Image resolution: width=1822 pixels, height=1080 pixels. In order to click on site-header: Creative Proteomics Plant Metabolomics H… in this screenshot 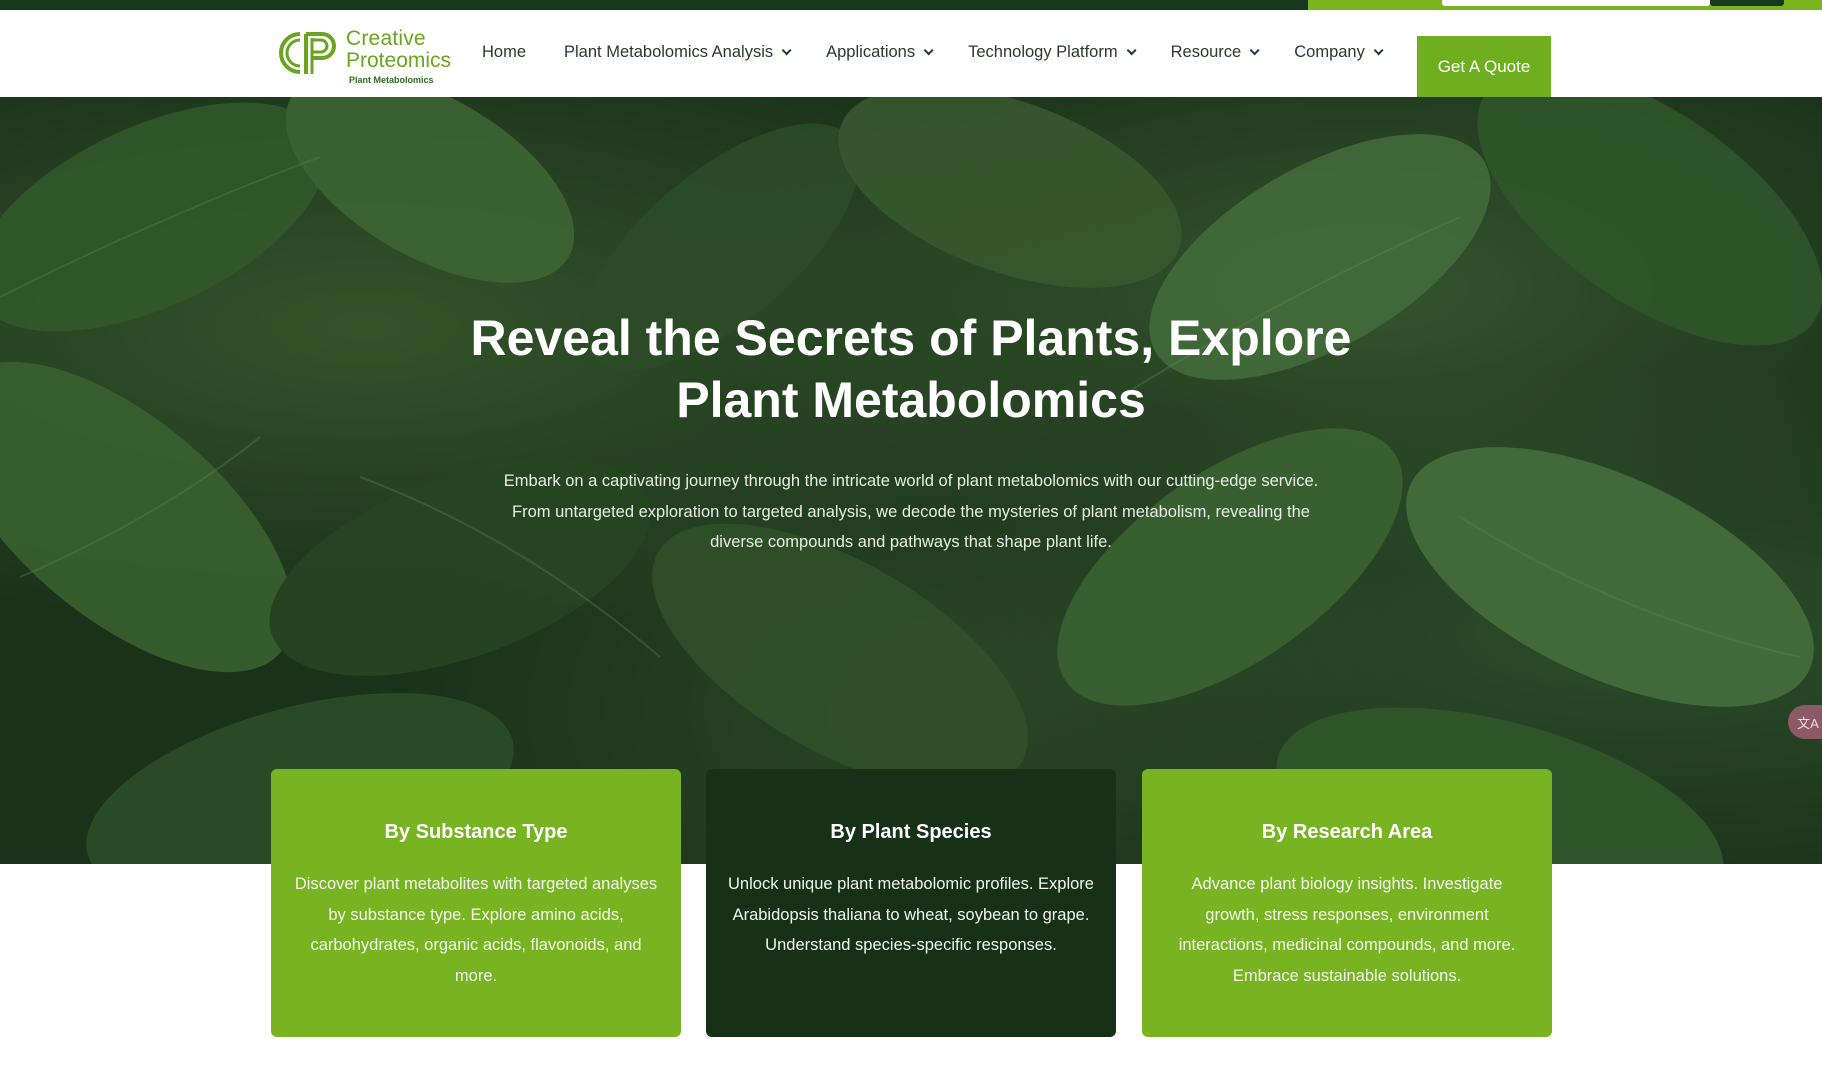, I will do `click(911, 53)`.